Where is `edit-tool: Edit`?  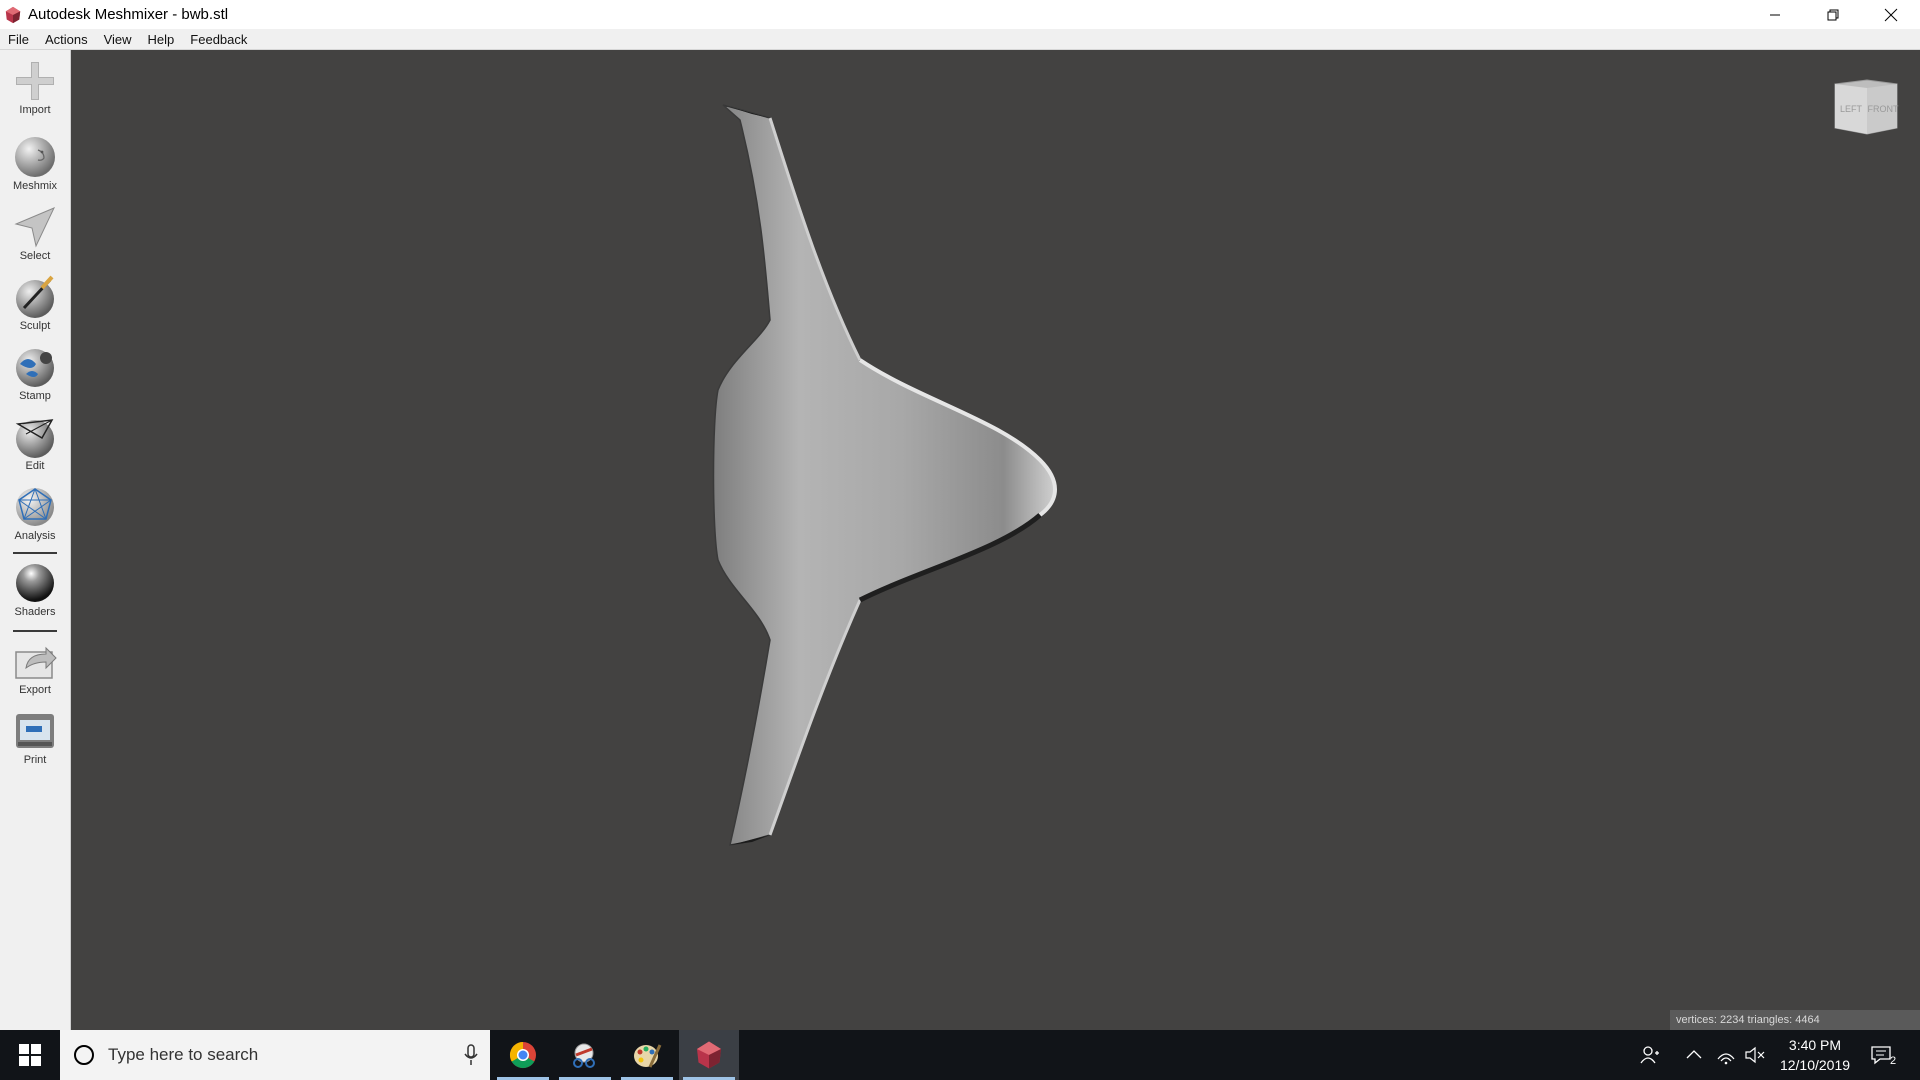 edit-tool: Edit is located at coordinates (35, 443).